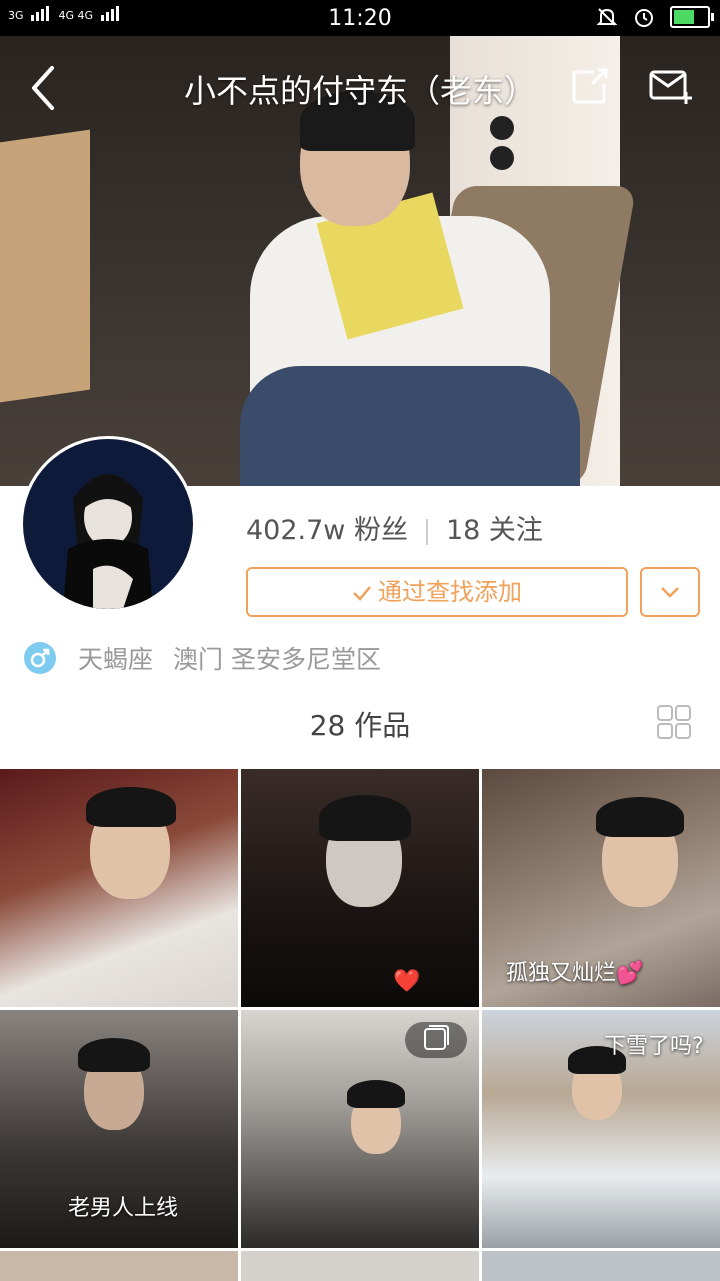 This screenshot has width=720, height=1281. I want to click on follow-button: 通过查找添加, so click(437, 592).